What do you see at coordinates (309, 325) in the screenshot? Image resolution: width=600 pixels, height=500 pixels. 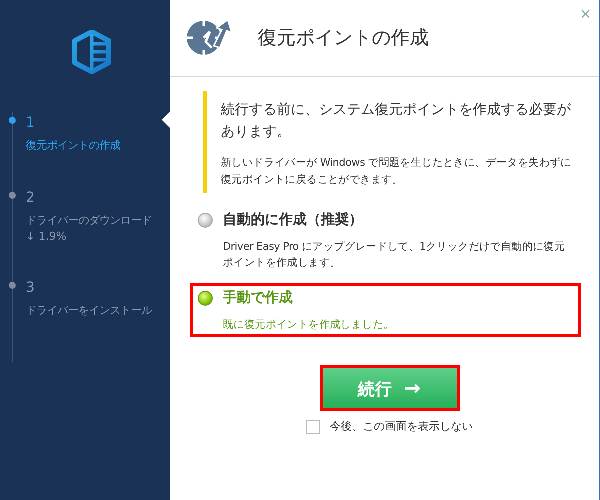 I see `option-description: 既に復元ポイントを作成しました。` at bounding box center [309, 325].